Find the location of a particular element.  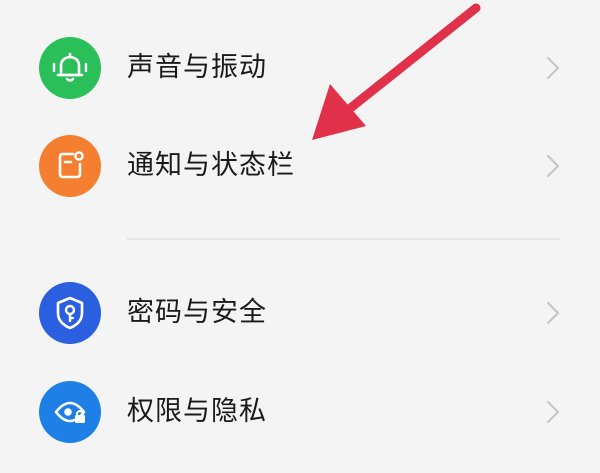

settings-item-label: 通知与状态栏 is located at coordinates (211, 165).